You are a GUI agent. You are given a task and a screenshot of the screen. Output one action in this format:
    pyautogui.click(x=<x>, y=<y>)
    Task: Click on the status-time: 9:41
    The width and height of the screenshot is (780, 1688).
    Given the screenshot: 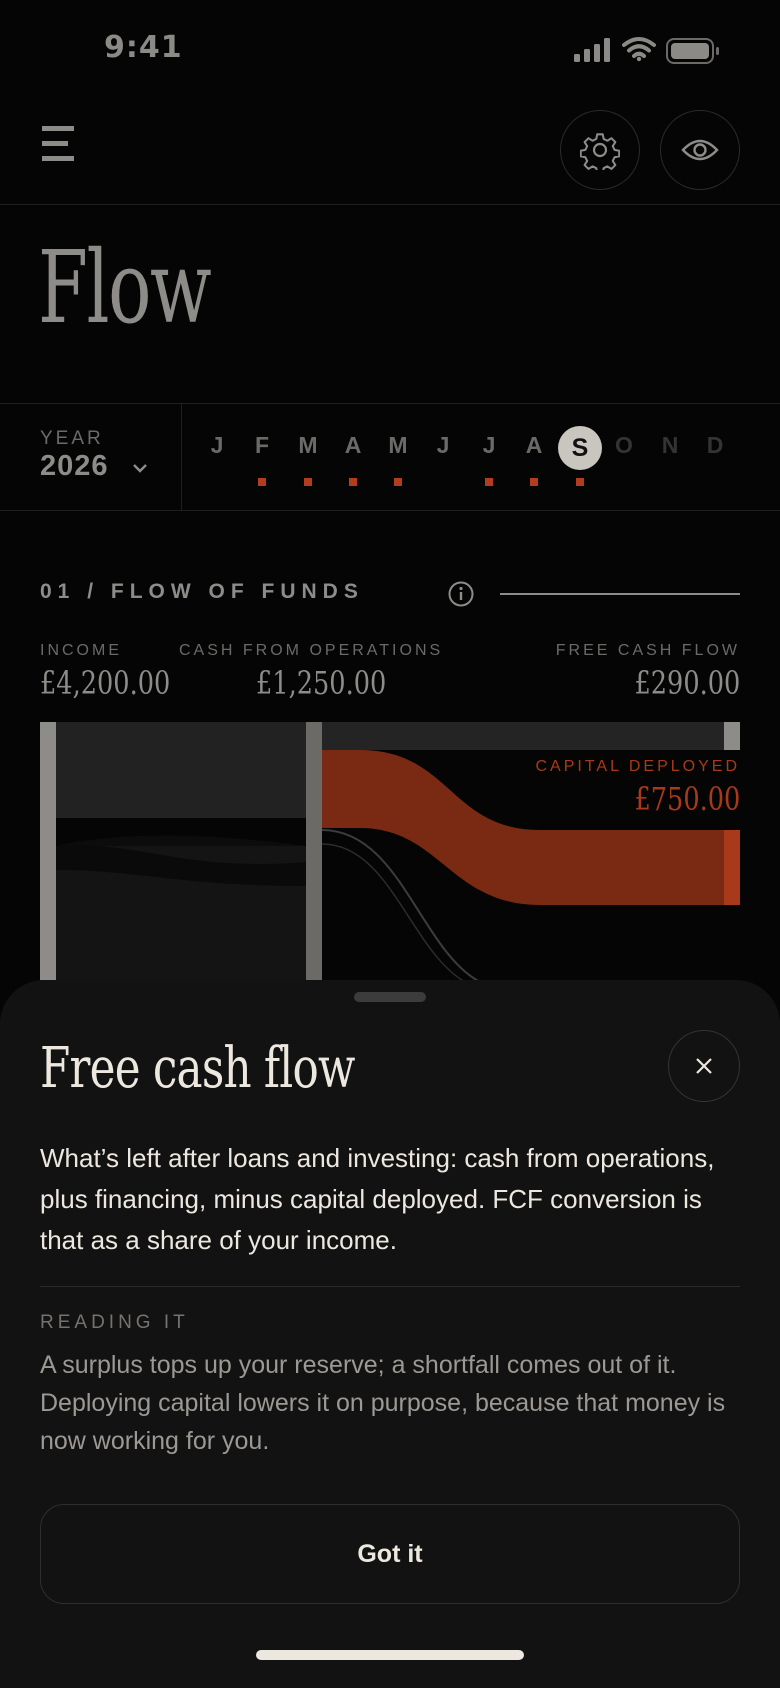 What is the action you would take?
    pyautogui.click(x=143, y=47)
    